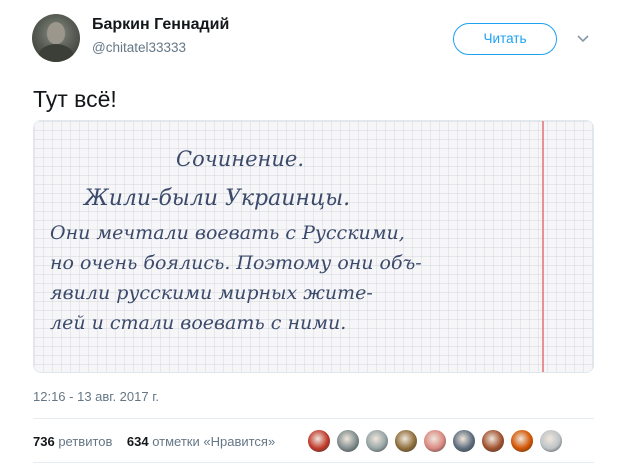 The image size is (618, 475). Describe the element at coordinates (227, 233) in the screenshot. I see `essay-line: Они мечтали воевать с Русскими,` at that location.